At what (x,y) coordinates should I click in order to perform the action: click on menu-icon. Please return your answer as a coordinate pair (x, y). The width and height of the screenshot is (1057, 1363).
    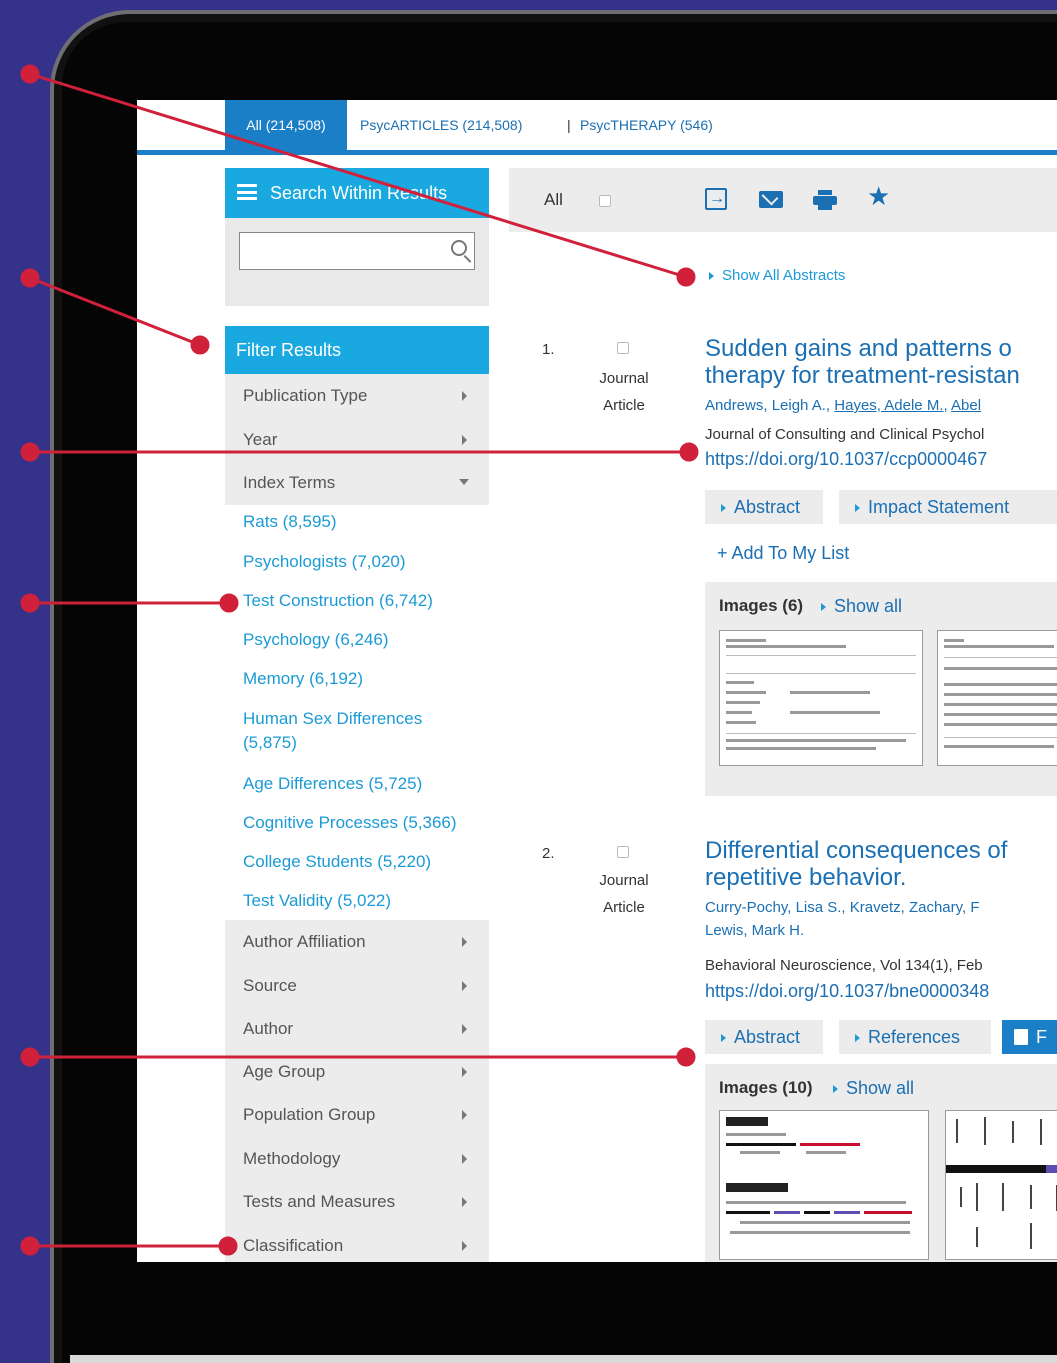
    Looking at the image, I should click on (247, 192).